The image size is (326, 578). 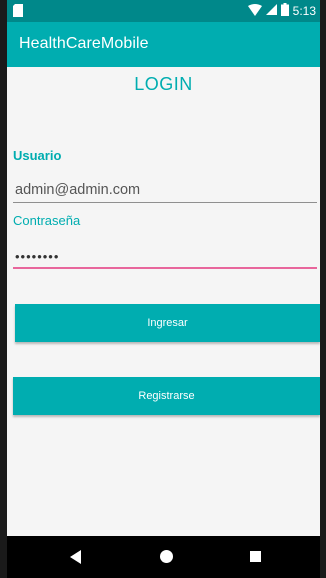 What do you see at coordinates (167, 323) in the screenshot?
I see `login-button: Ingresar` at bounding box center [167, 323].